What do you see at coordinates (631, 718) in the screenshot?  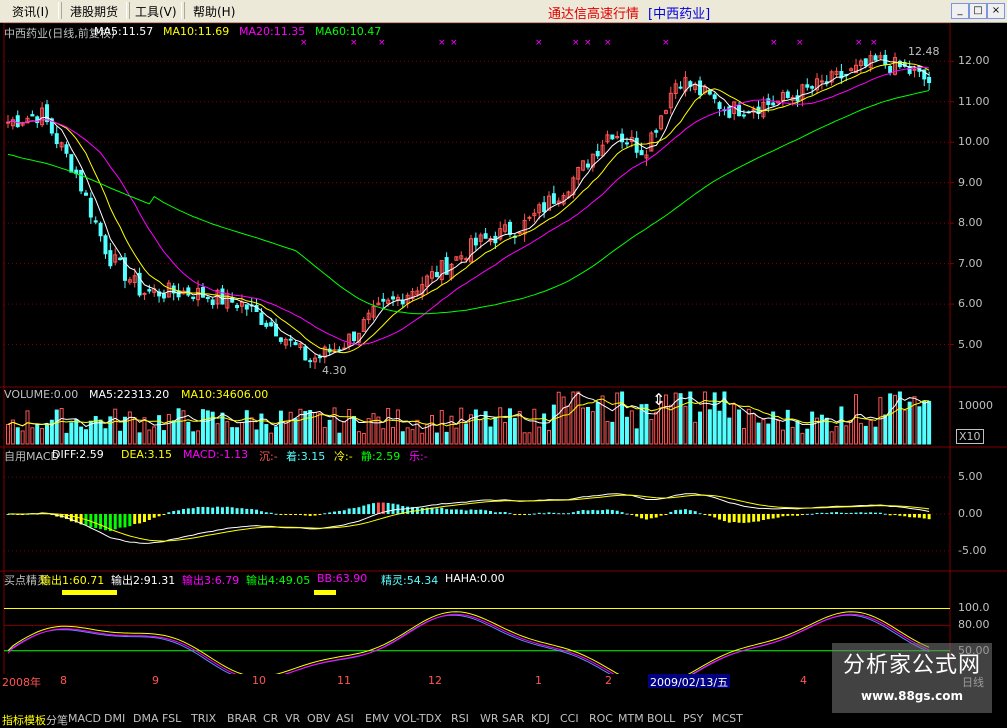 I see `indicator-tab: MTM` at bounding box center [631, 718].